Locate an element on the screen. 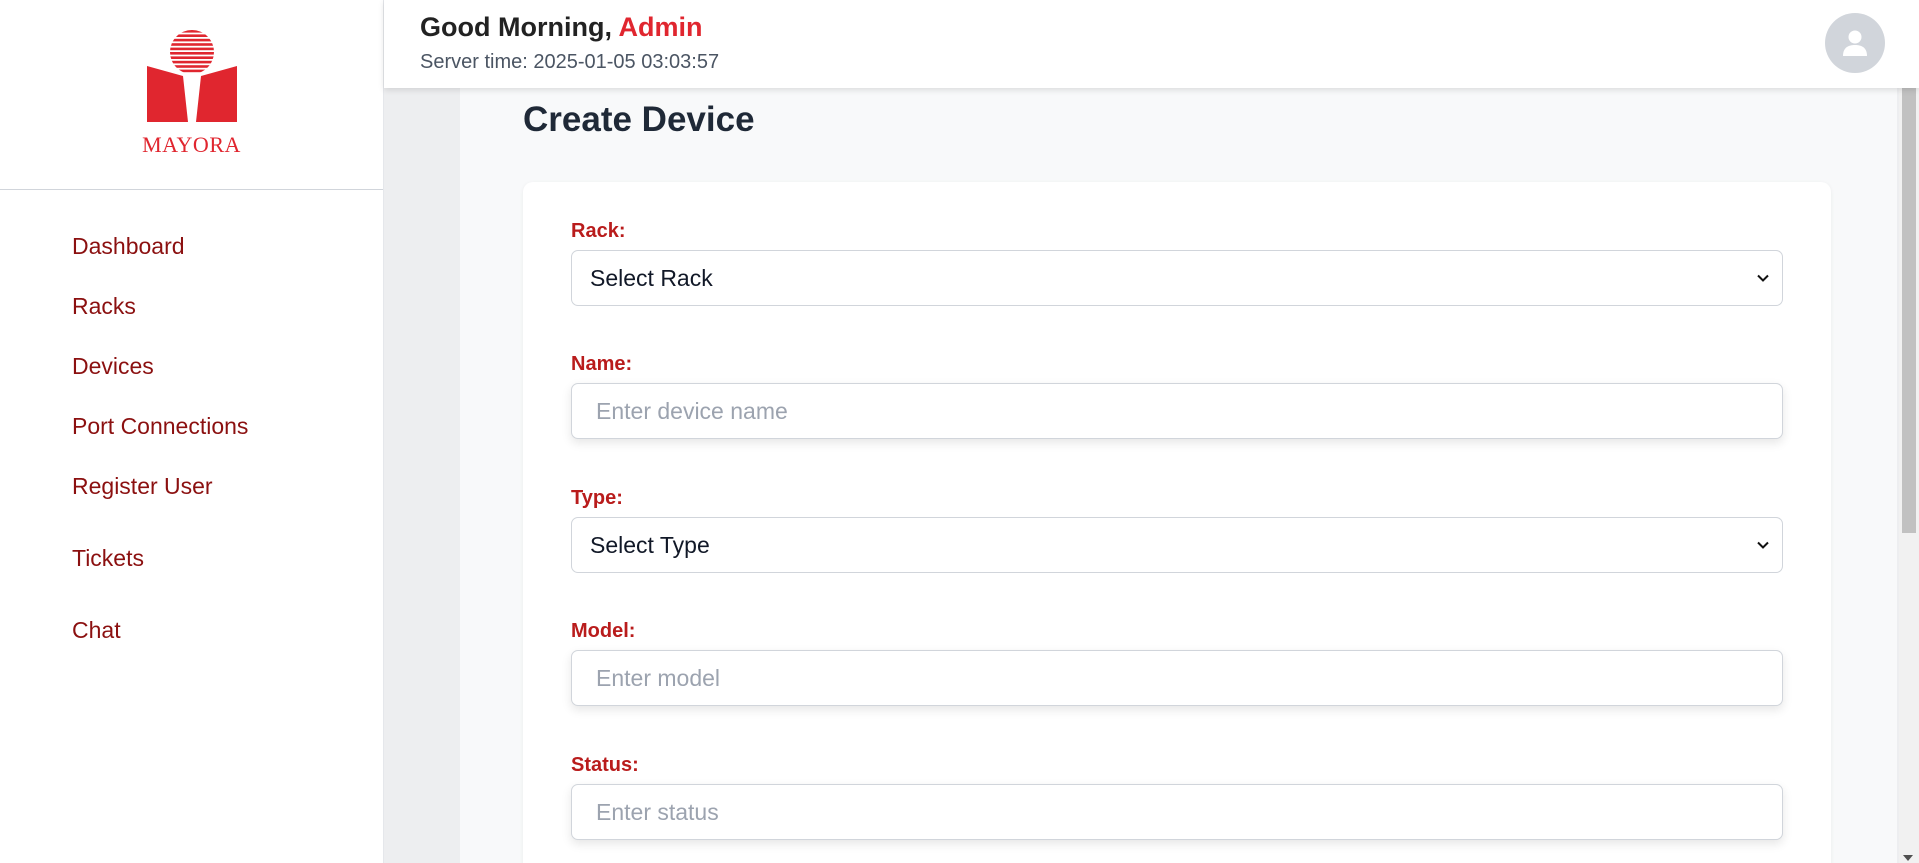 The image size is (1919, 863). sidebar-item-chat: Chat is located at coordinates (191, 644).